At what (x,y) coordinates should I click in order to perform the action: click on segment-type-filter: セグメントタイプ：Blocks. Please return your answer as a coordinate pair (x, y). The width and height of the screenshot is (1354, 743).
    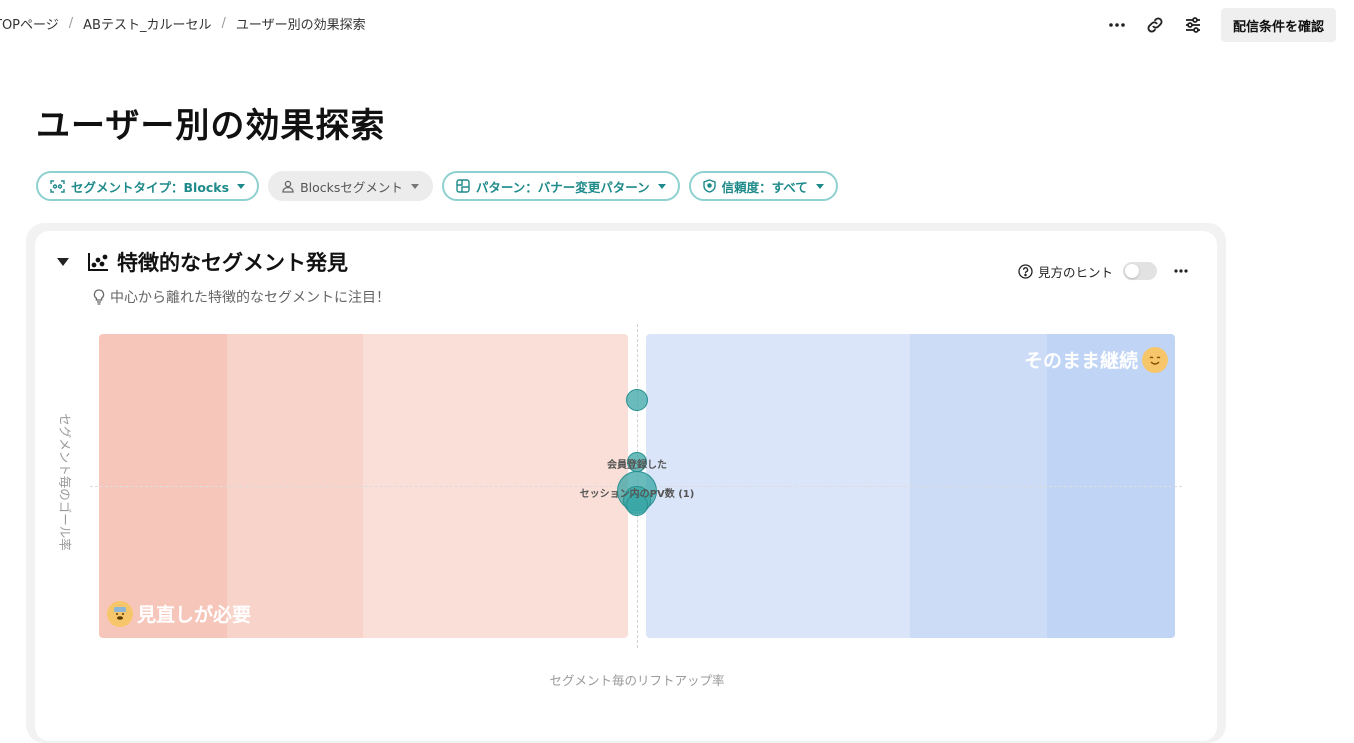
    Looking at the image, I should click on (148, 186).